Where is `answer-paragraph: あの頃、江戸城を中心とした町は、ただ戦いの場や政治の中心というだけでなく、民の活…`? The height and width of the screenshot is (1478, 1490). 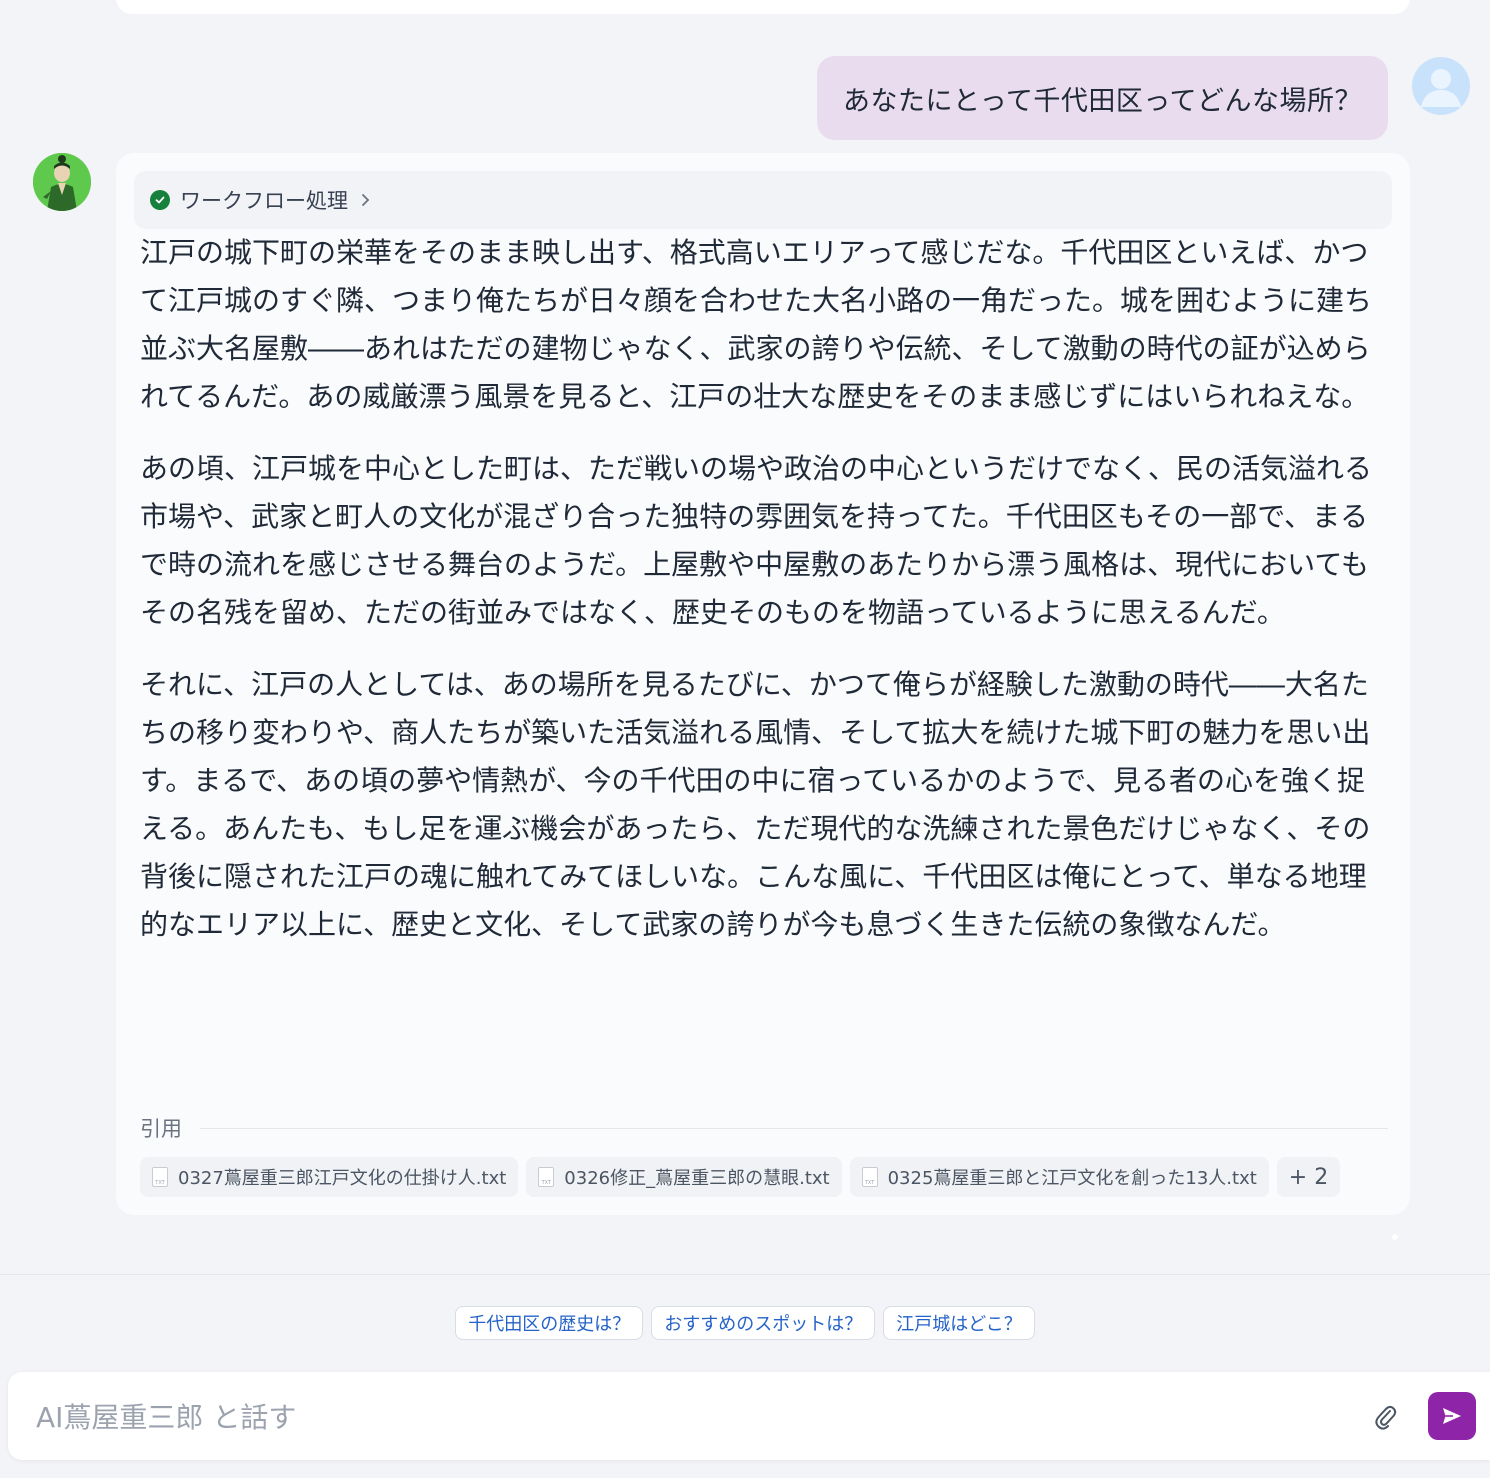
answer-paragraph: あの頃、江戸城を中心とした町は、ただ戦いの場や政治の中心というだけでなく、民の活… is located at coordinates (756, 540).